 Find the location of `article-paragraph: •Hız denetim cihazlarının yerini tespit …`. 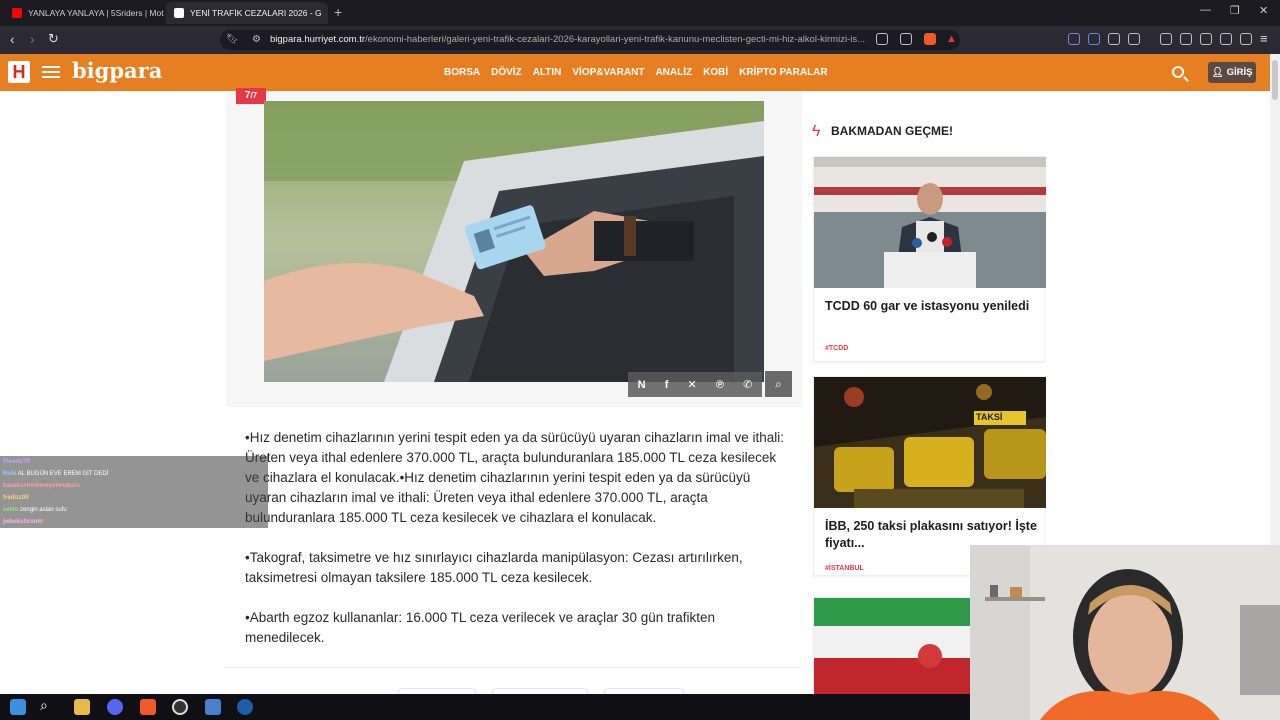

article-paragraph: •Hız denetim cihazlarının yerini tespit … is located at coordinates (514, 477).